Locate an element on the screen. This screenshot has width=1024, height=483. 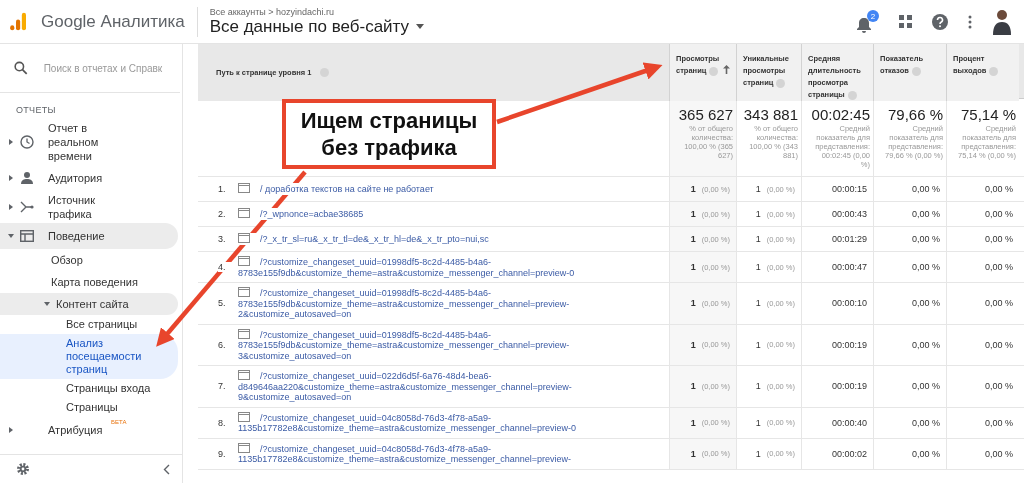
bell-icon is located at coordinates (864, 25).